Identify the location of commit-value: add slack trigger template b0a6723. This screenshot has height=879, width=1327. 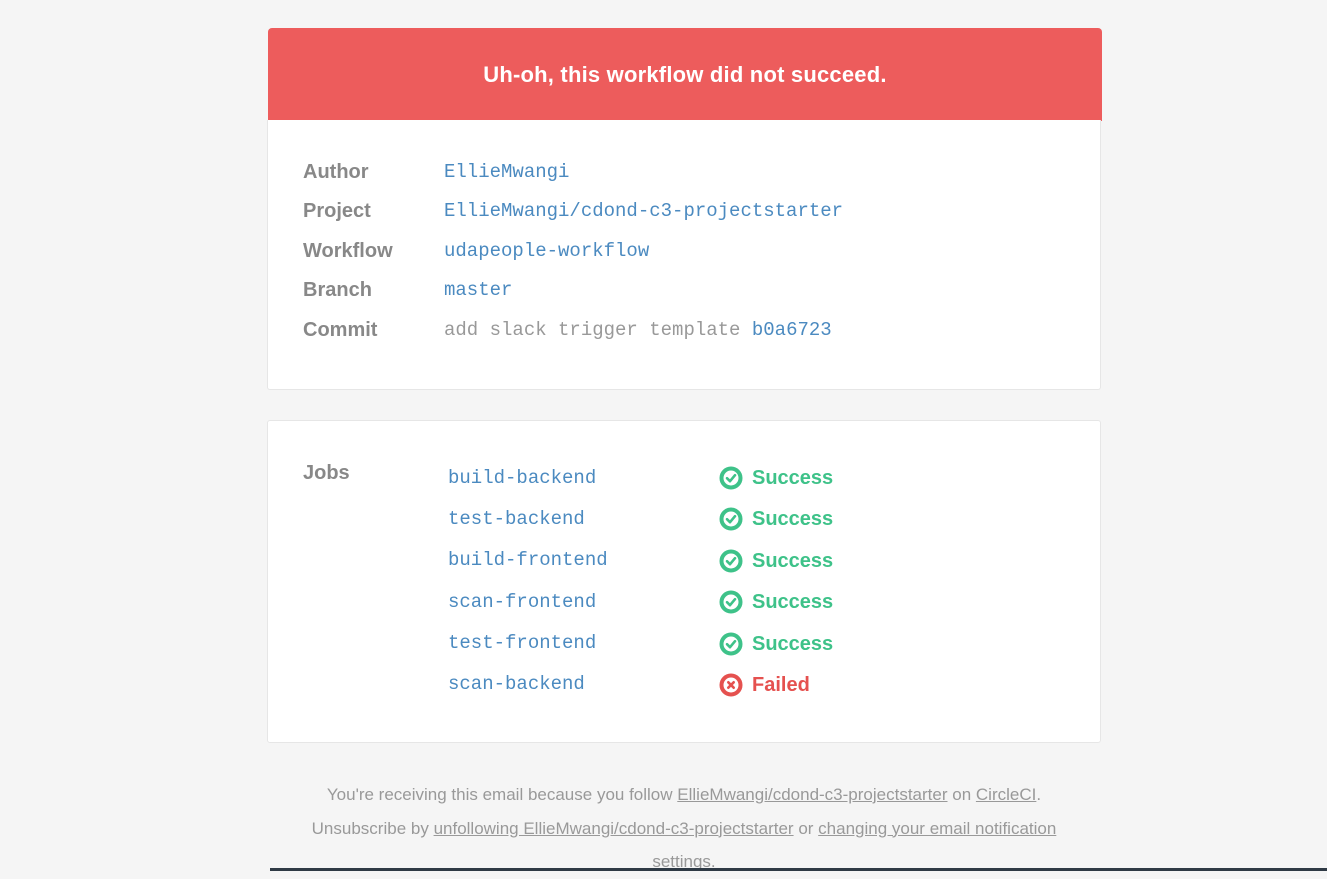
(638, 330).